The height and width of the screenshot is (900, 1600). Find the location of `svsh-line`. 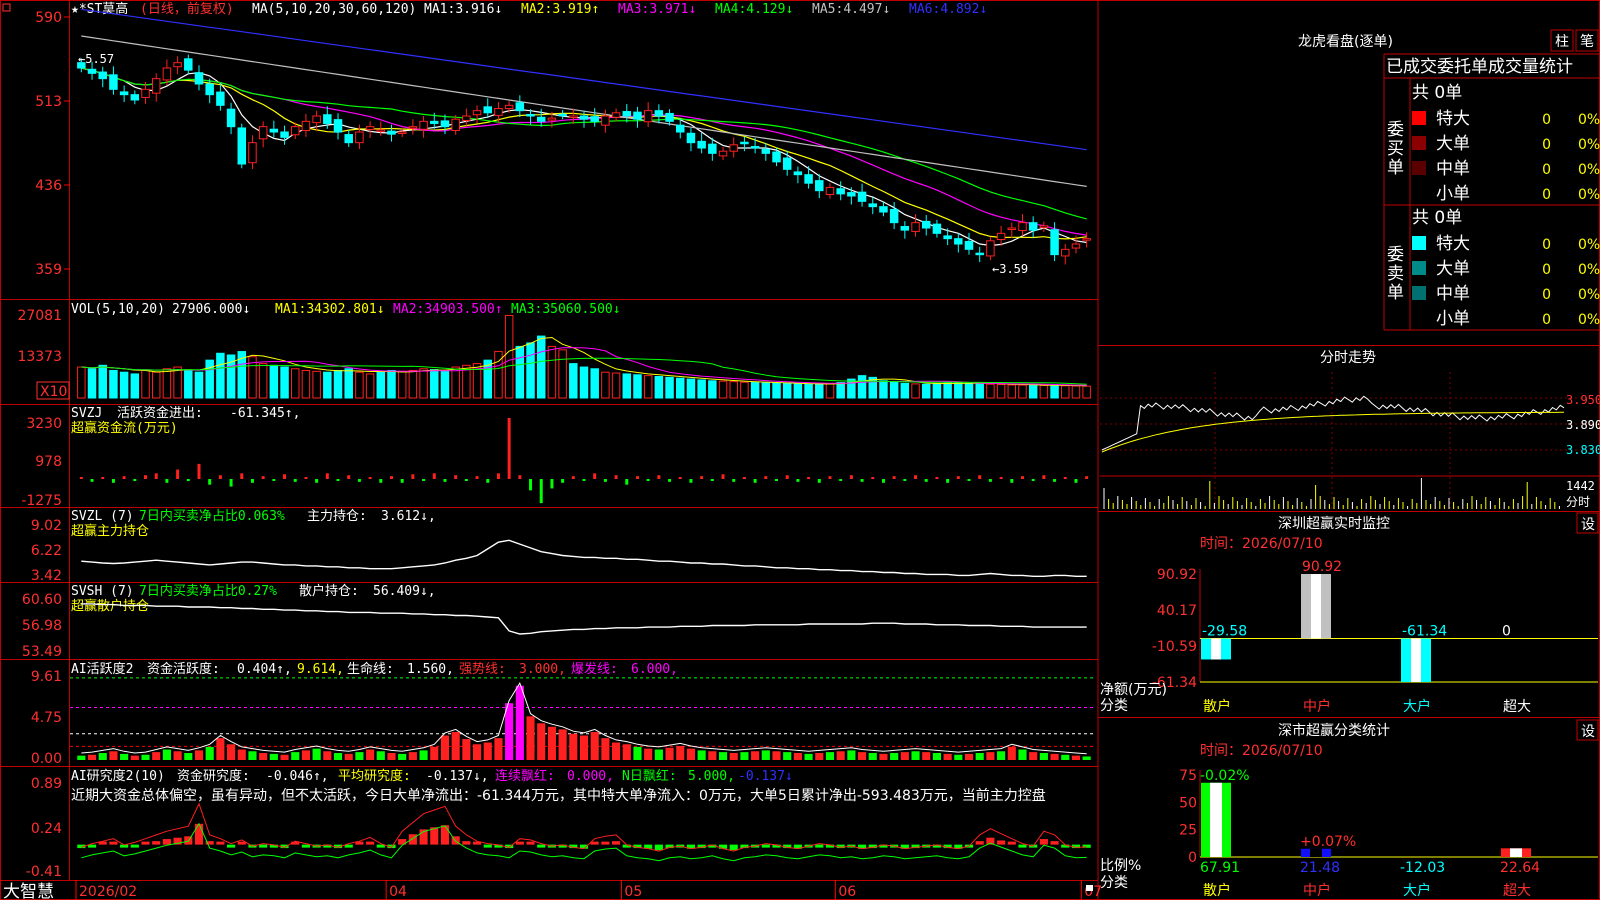

svsh-line is located at coordinates (584, 619).